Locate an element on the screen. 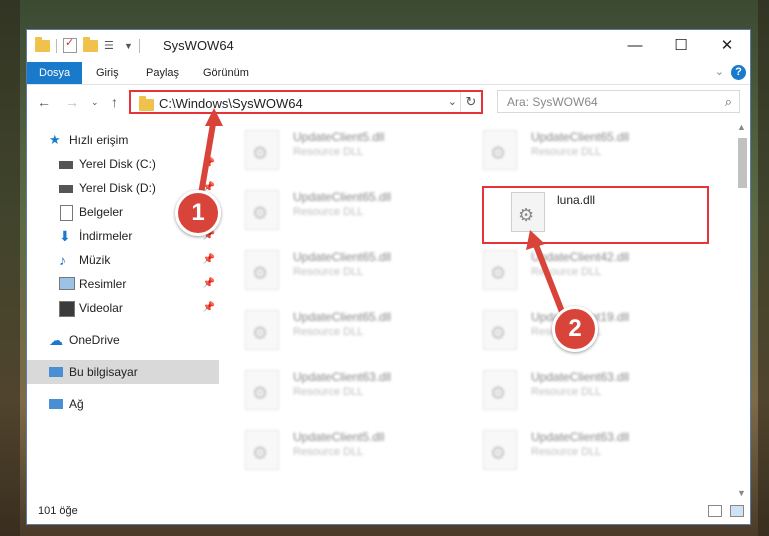 The width and height of the screenshot is (769, 536). step-badge-1: 1 is located at coordinates (198, 213).